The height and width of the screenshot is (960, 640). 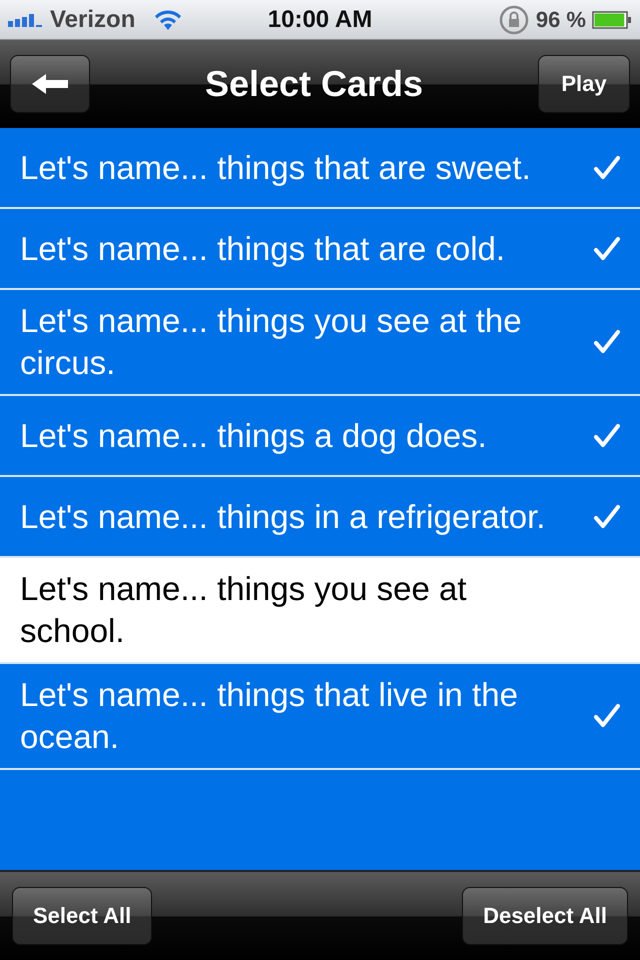 What do you see at coordinates (561, 19) in the screenshot?
I see `battery-percent: 96 %` at bounding box center [561, 19].